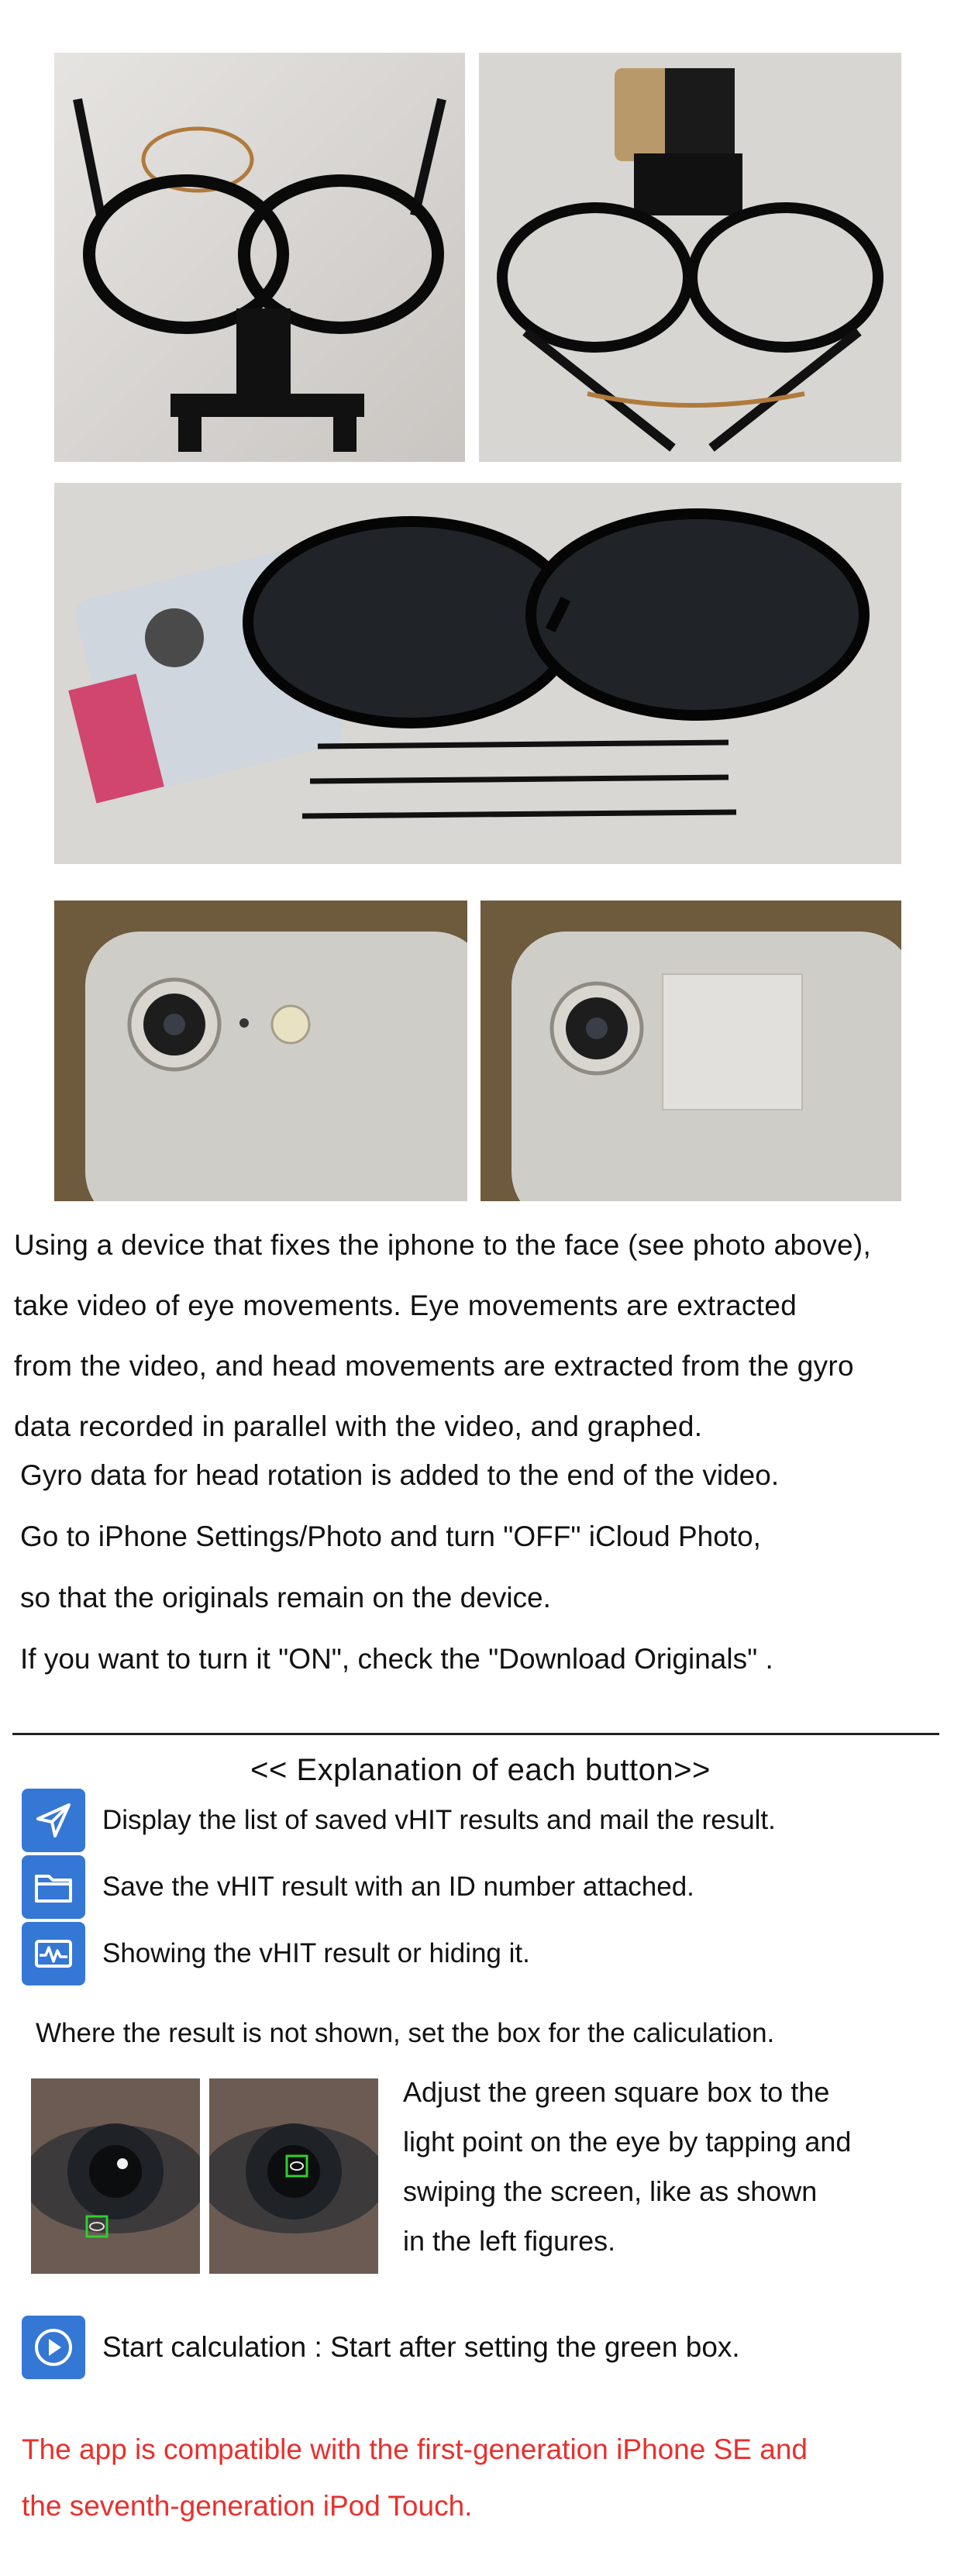  I want to click on glasses-frame-photo, so click(259, 257).